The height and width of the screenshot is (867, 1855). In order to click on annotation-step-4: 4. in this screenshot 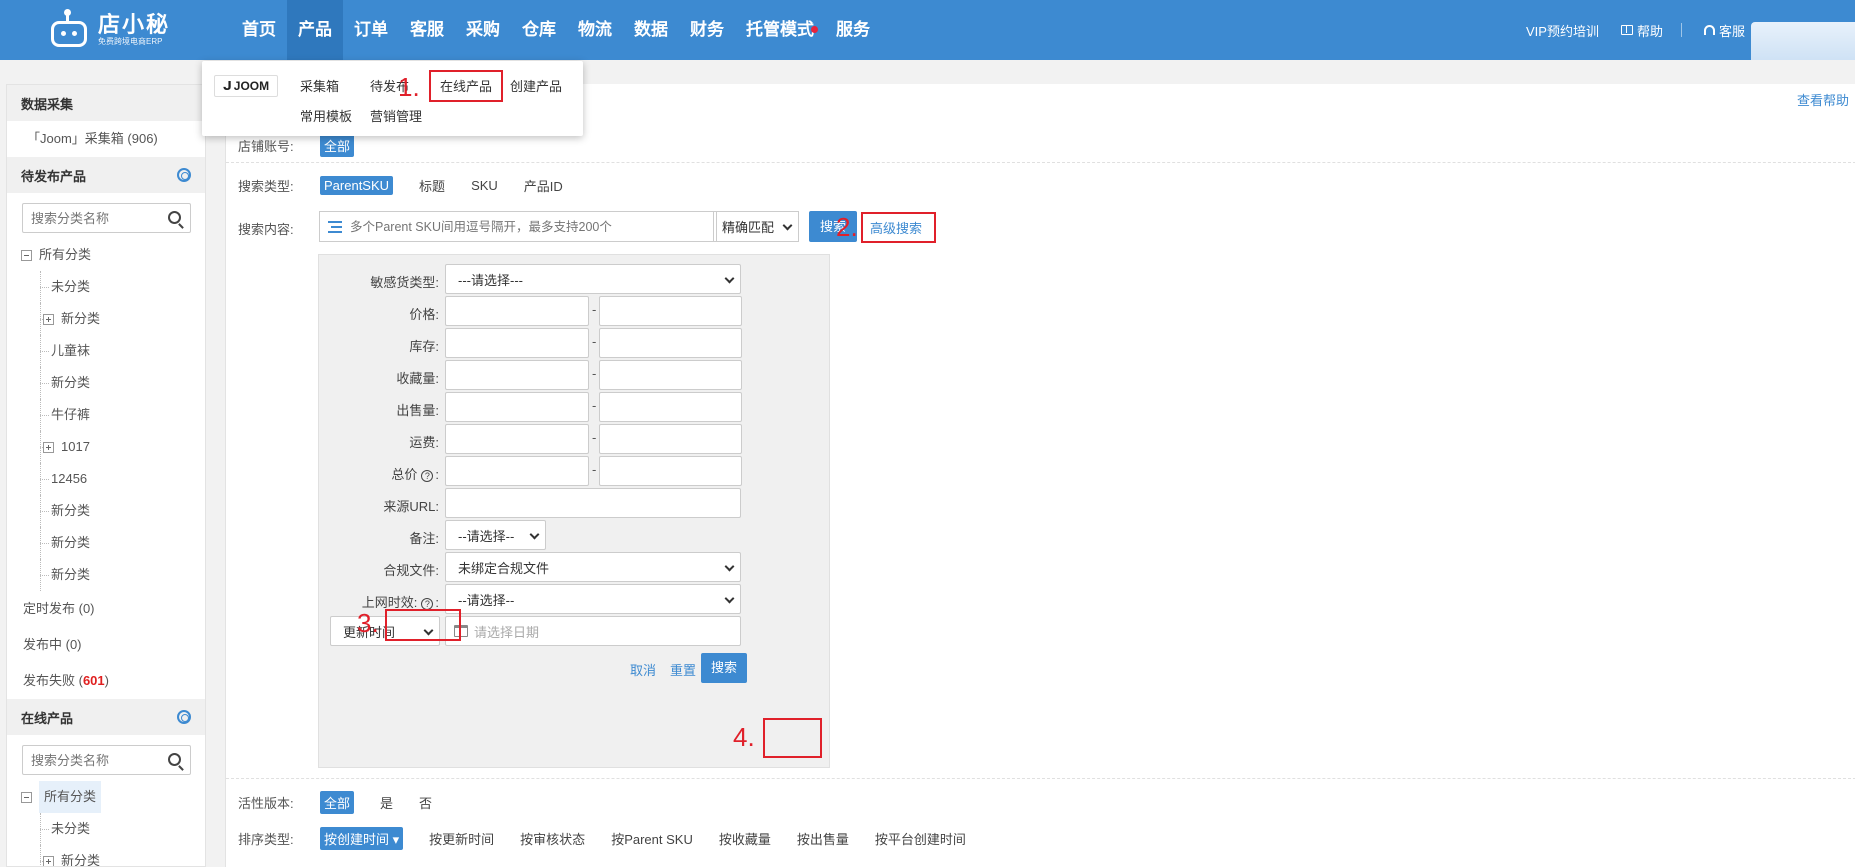, I will do `click(744, 737)`.